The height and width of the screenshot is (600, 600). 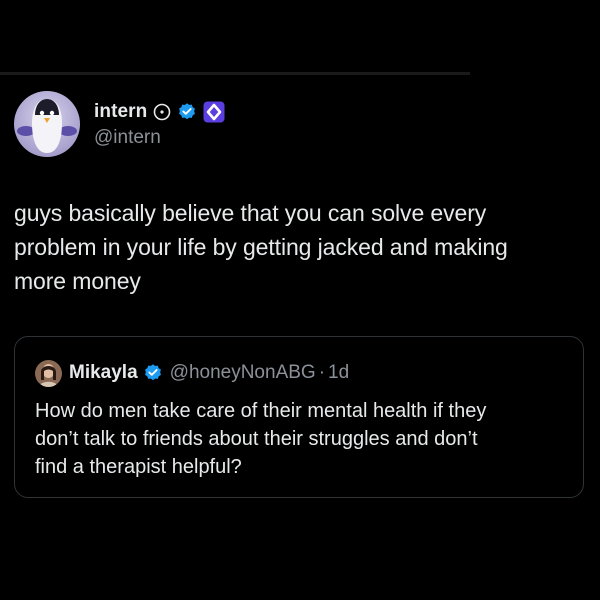 I want to click on top-divider, so click(x=235, y=73).